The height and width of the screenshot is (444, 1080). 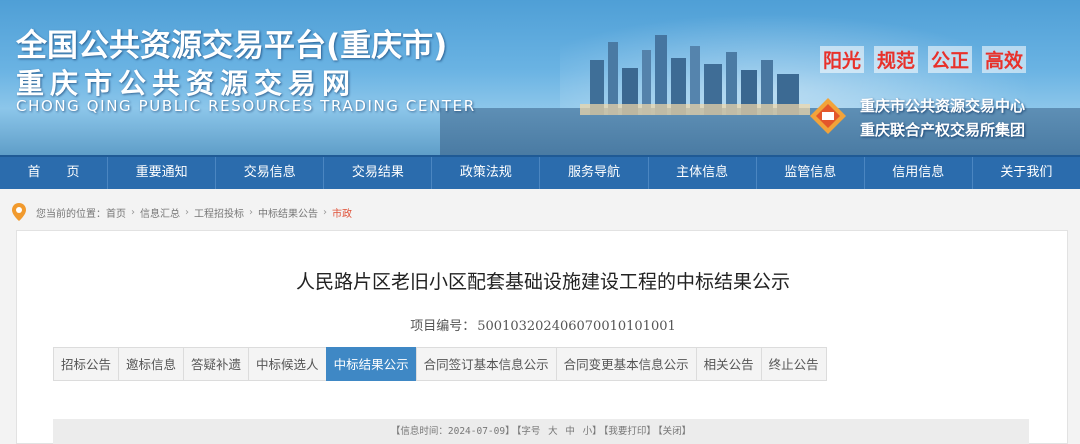 I want to click on breadcrumb-home: 首页, so click(x=116, y=212).